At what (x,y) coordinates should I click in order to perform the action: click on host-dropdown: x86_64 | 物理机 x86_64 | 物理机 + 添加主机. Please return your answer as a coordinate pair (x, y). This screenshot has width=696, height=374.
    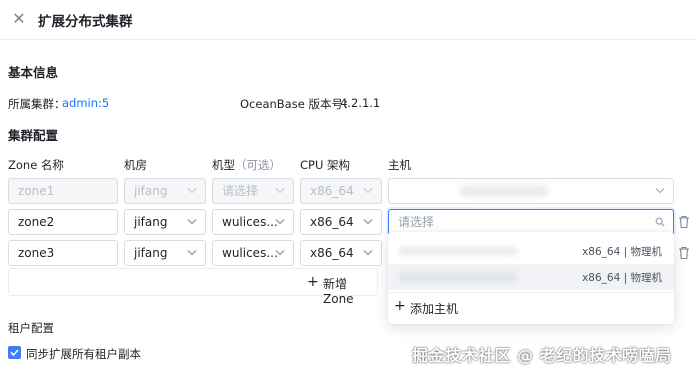
    Looking at the image, I should click on (531, 278).